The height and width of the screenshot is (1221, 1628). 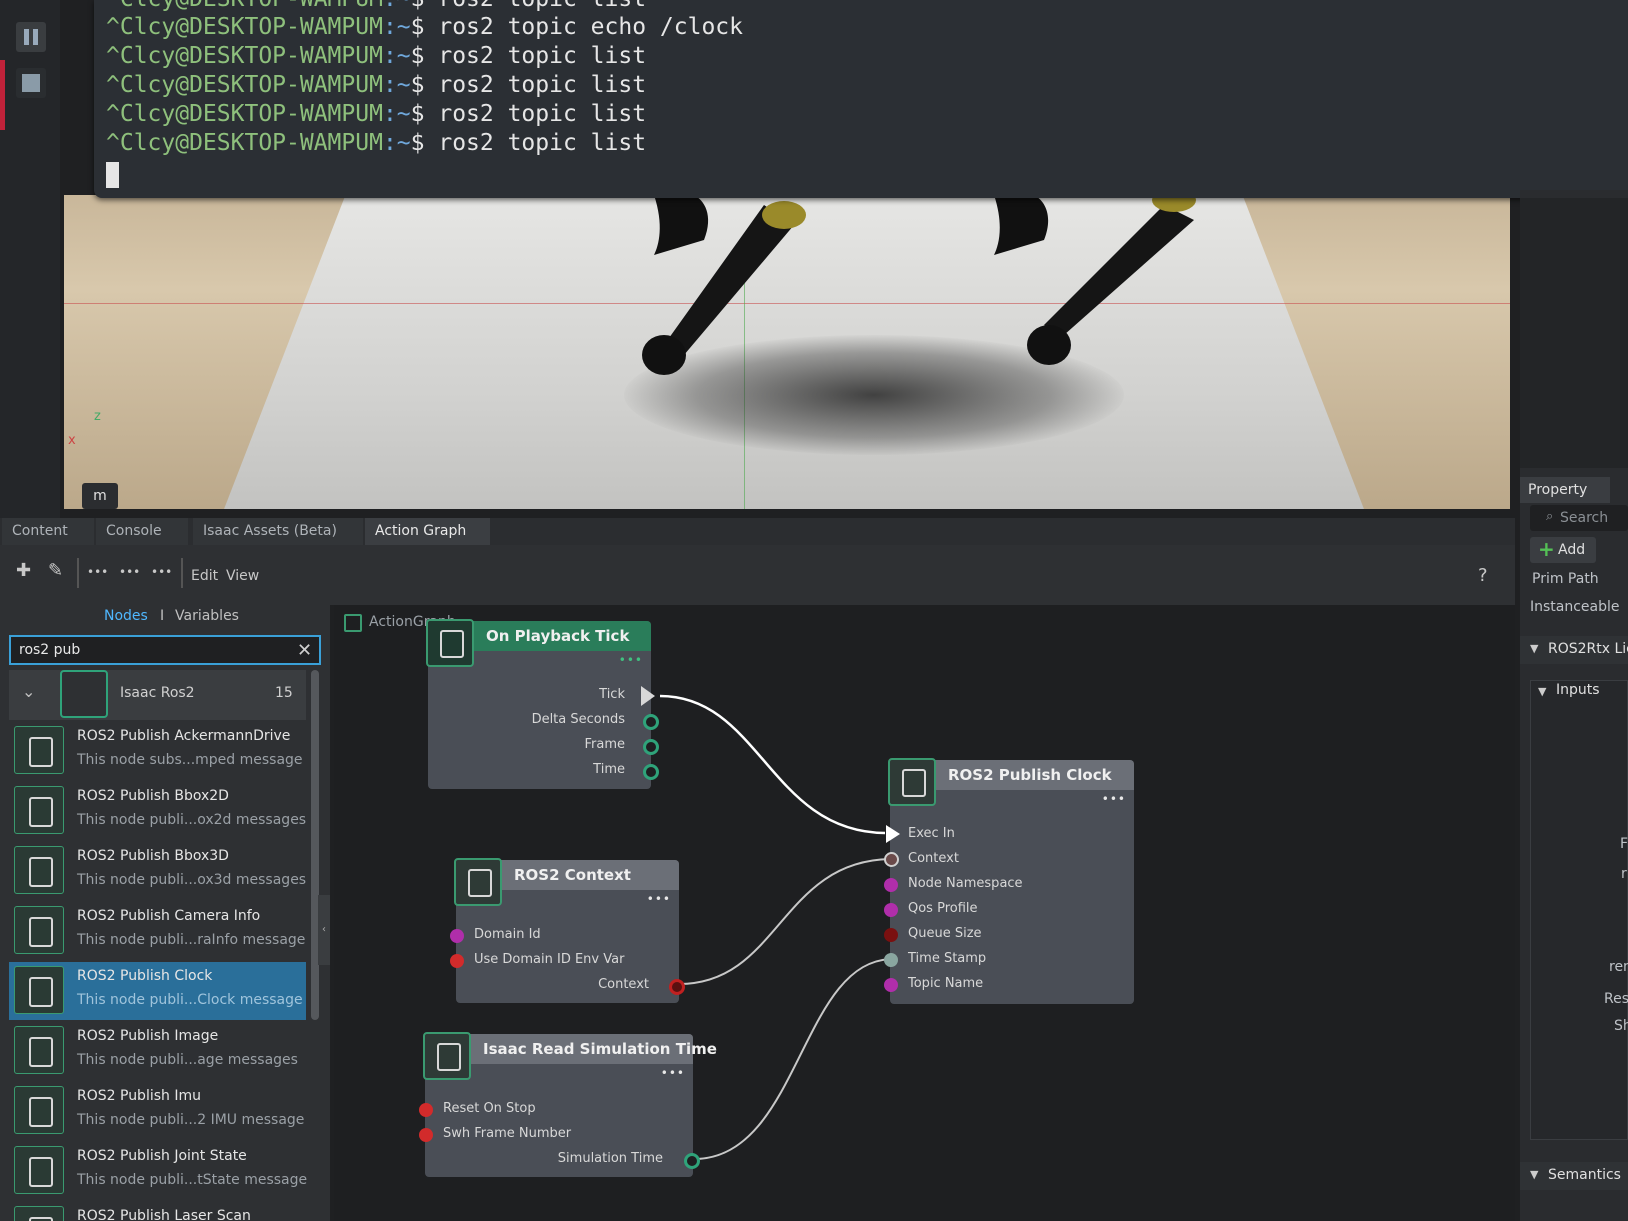 I want to click on exec-out-pin, so click(x=648, y=696).